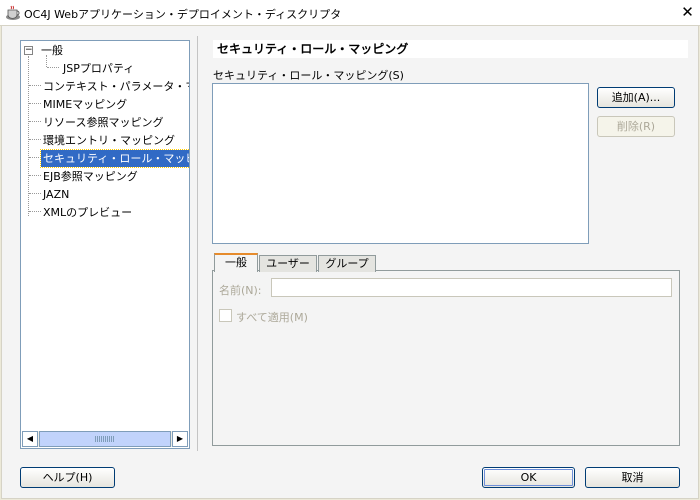  What do you see at coordinates (114, 158) in the screenshot?
I see `tree-item-security-role-mapping: セキュリティ・ロール・マッピング` at bounding box center [114, 158].